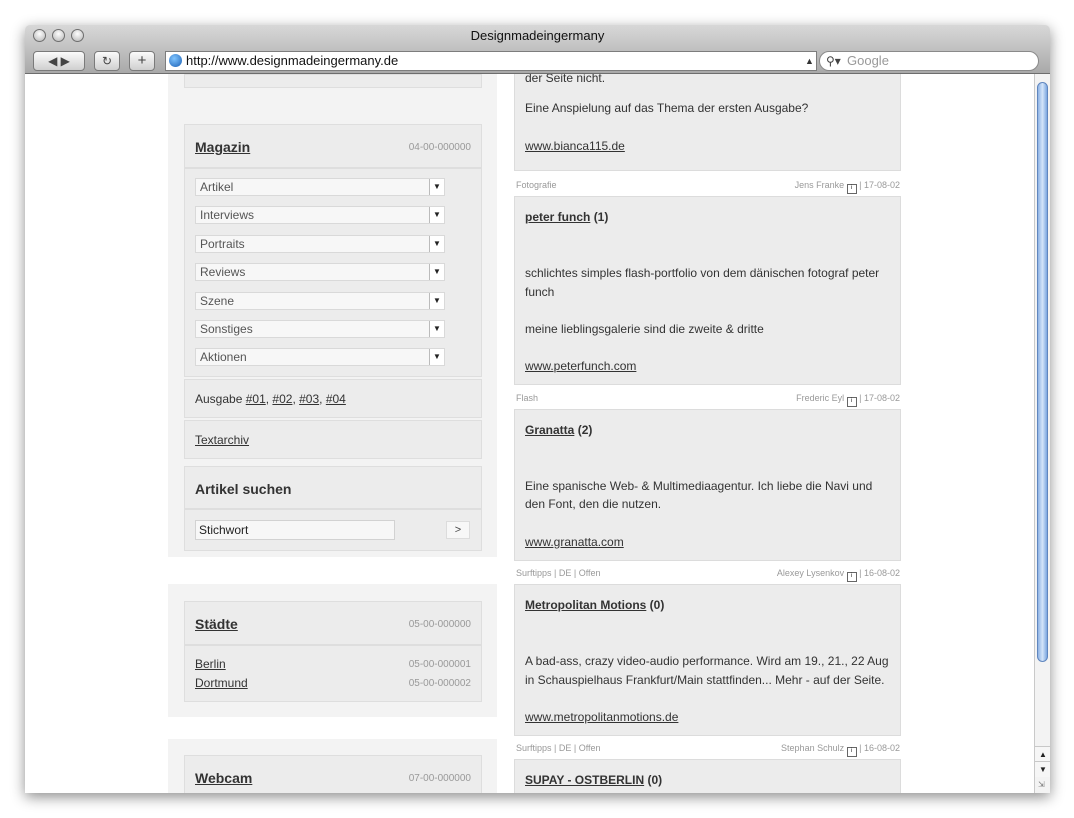 The width and height of the screenshot is (1074, 818). I want to click on post-title-line: SUPAY - OSTBERLIN (0), so click(593, 780).